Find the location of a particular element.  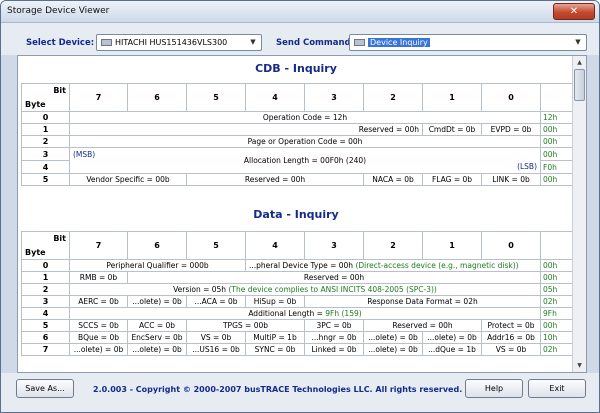

scroll-thumb is located at coordinates (579, 85).